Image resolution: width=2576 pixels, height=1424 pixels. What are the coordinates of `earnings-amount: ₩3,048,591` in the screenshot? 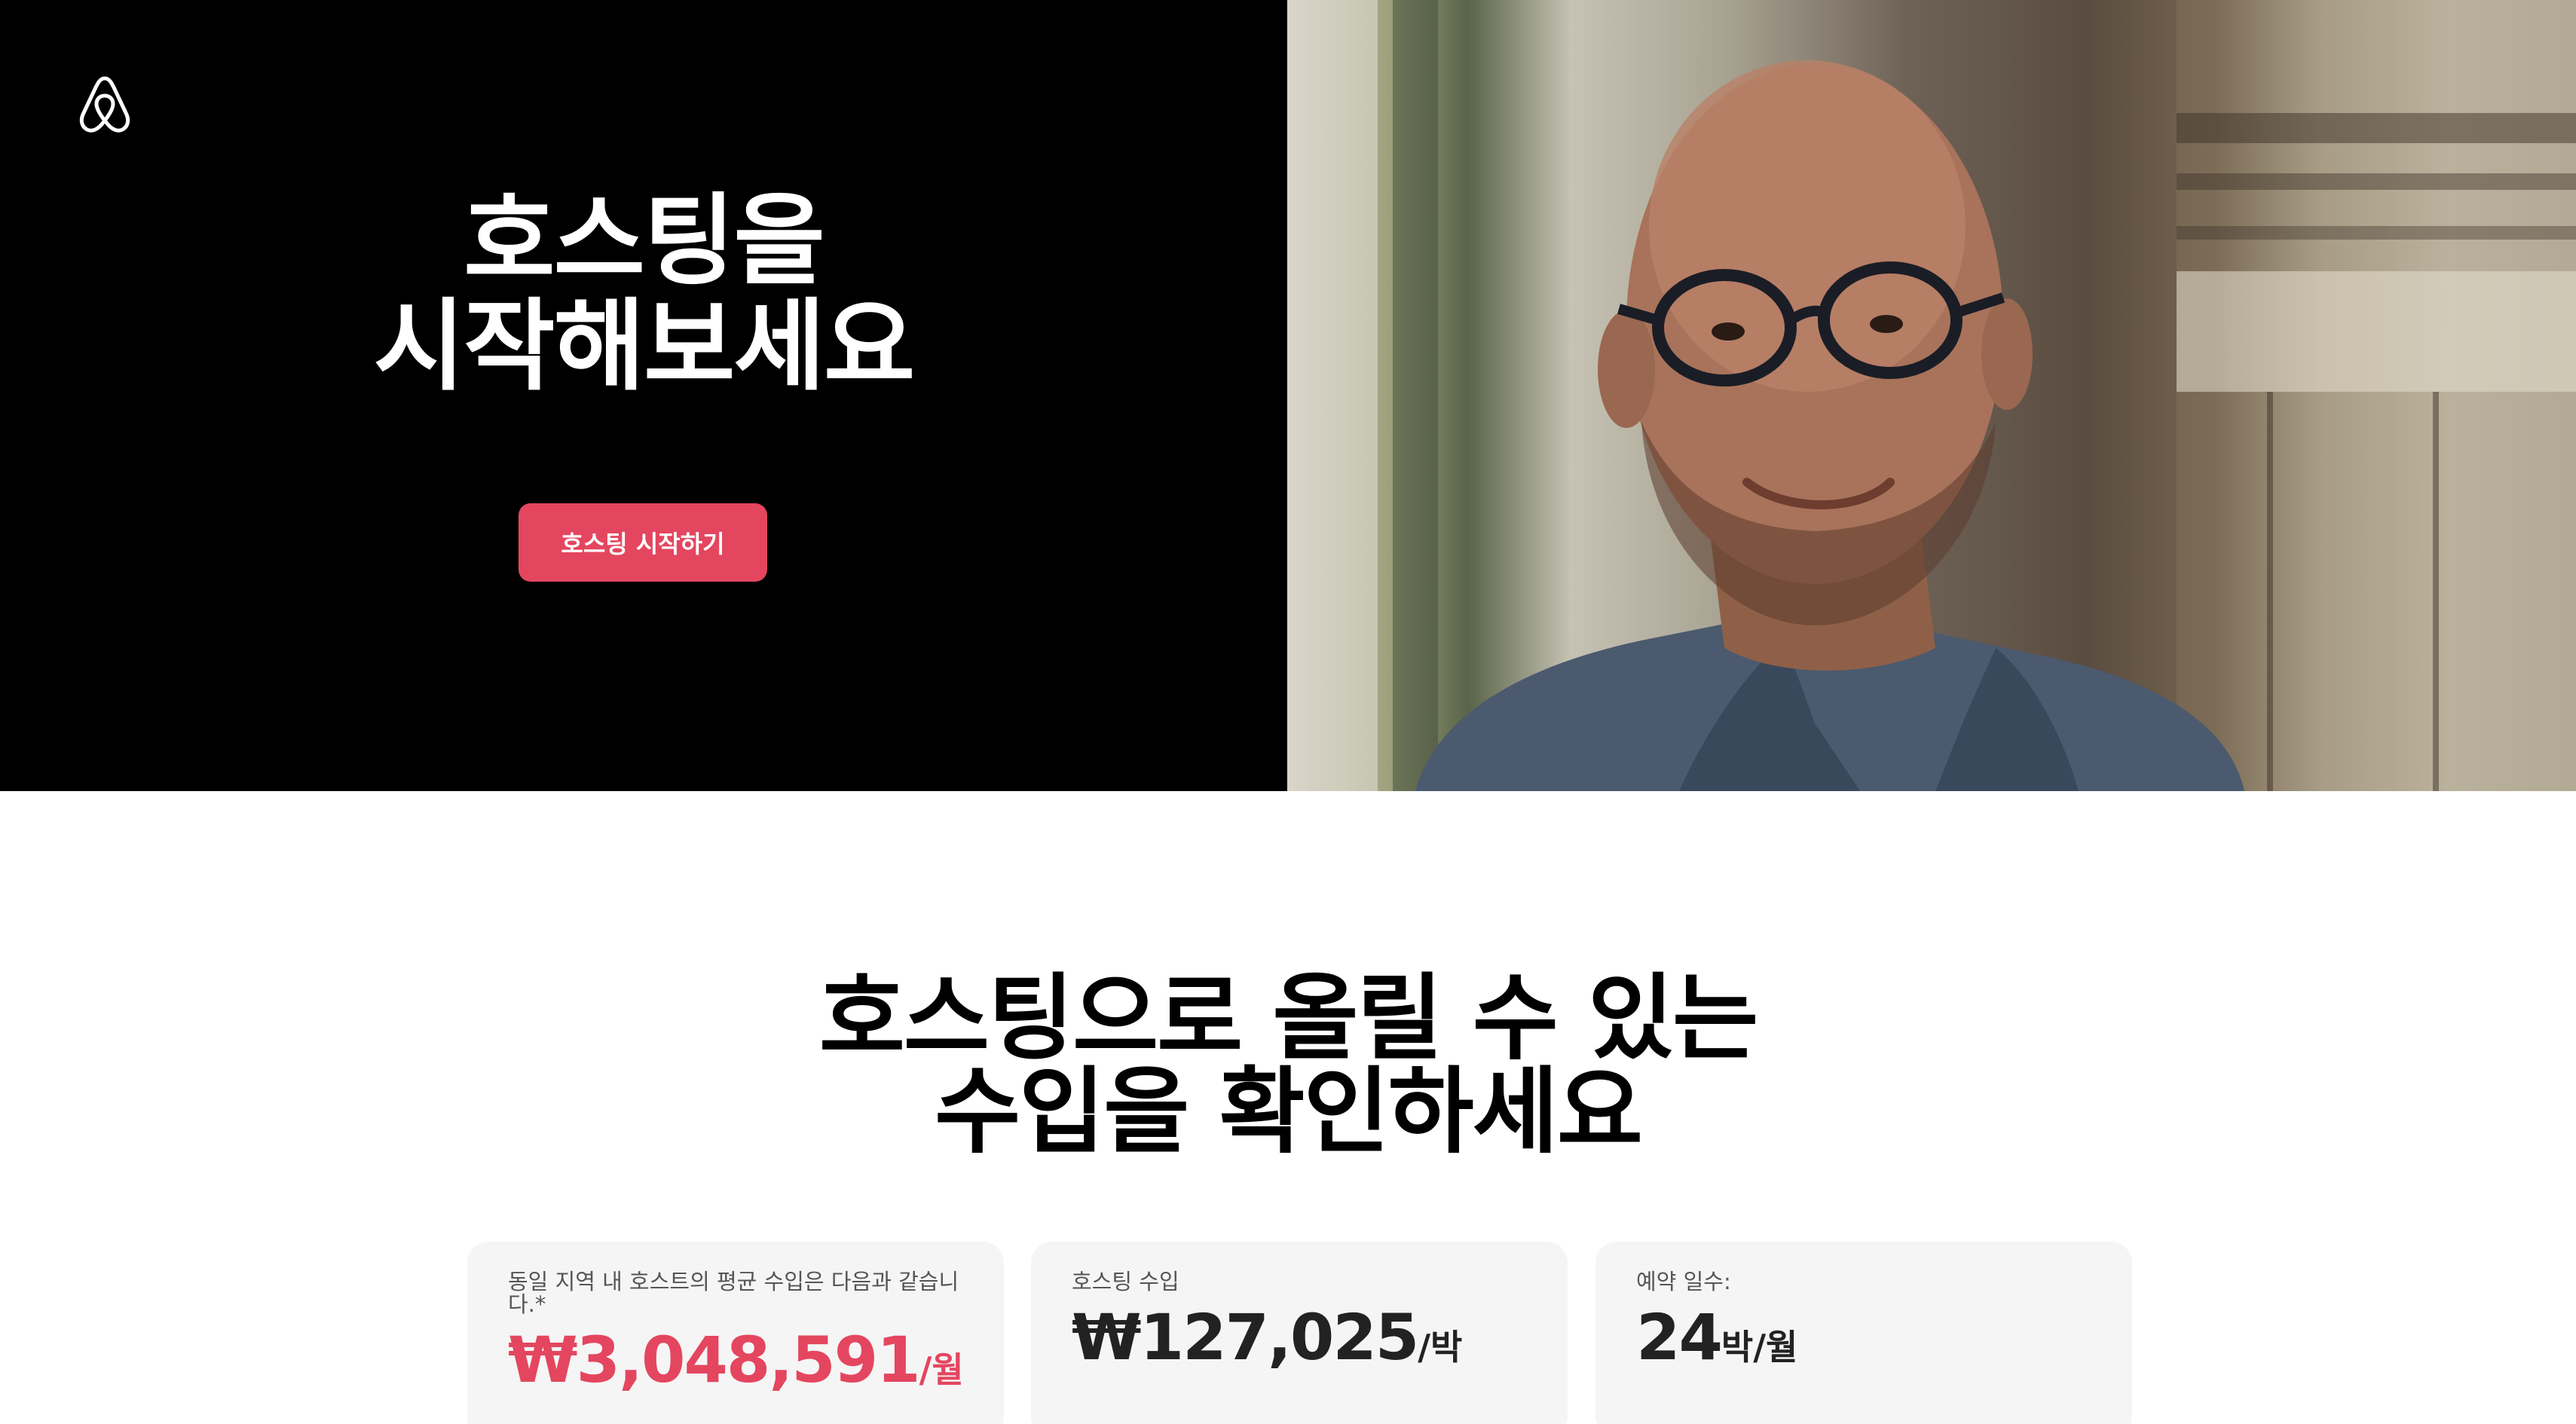 It's located at (715, 1360).